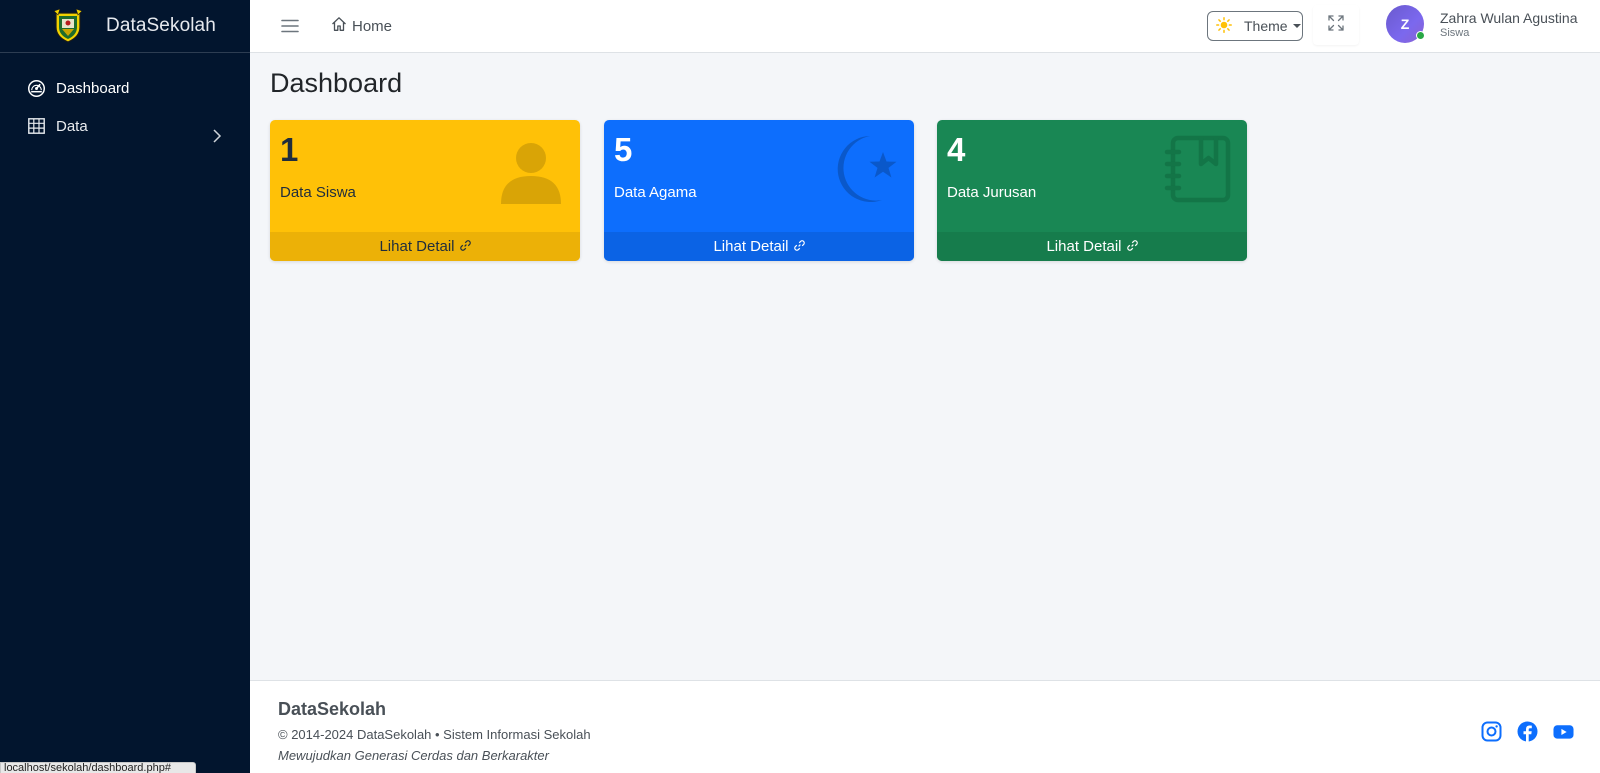  I want to click on avatar: Z, so click(1405, 24).